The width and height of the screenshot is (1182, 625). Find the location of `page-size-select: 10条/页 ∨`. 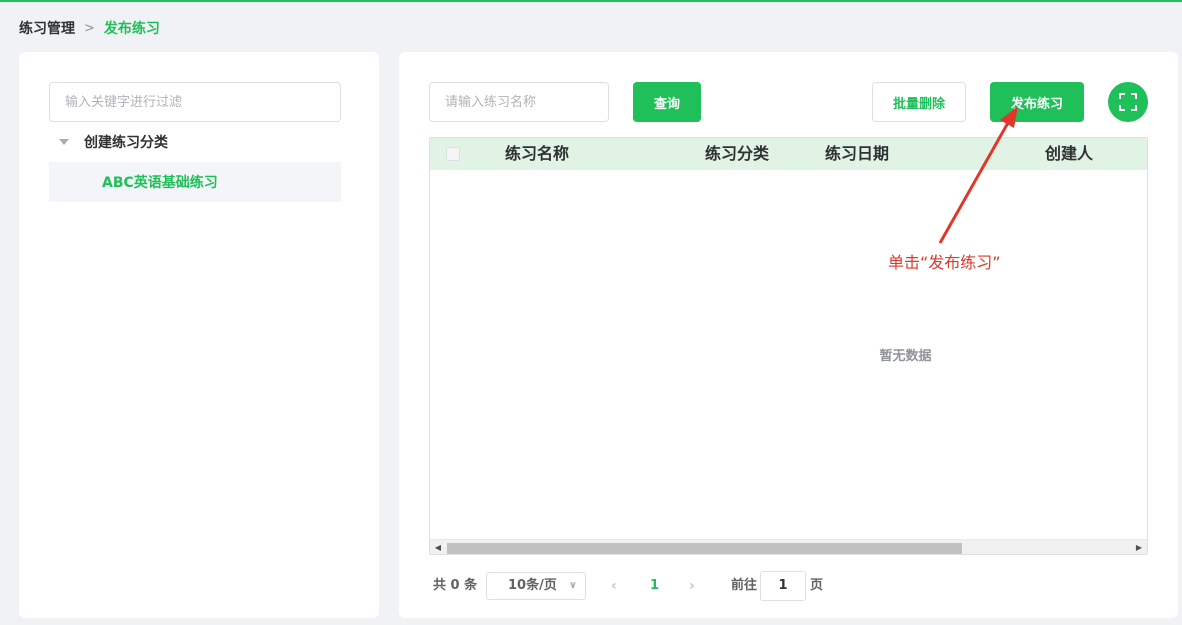

page-size-select: 10条/页 ∨ is located at coordinates (536, 586).